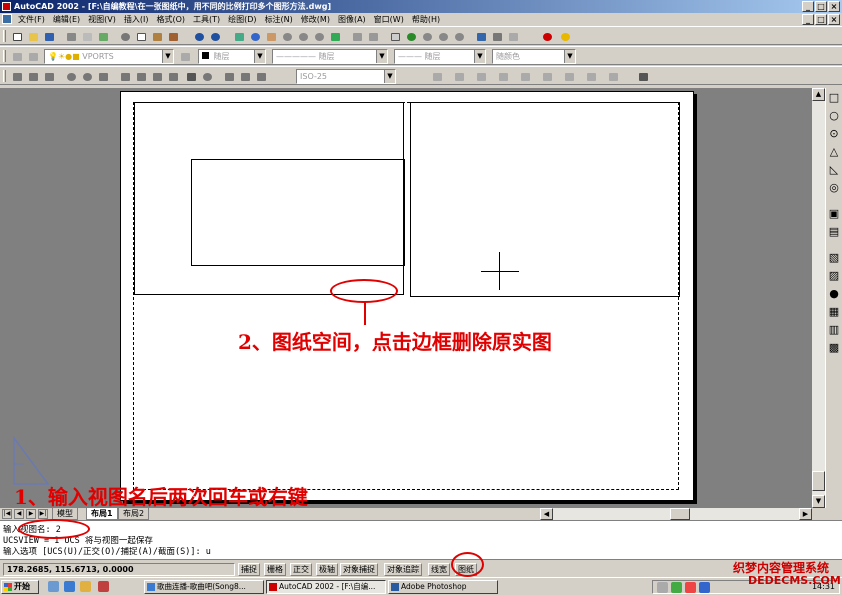 The width and height of the screenshot is (842, 595). Describe the element at coordinates (157, 76) in the screenshot. I see `continue-dimension-icon` at that location.